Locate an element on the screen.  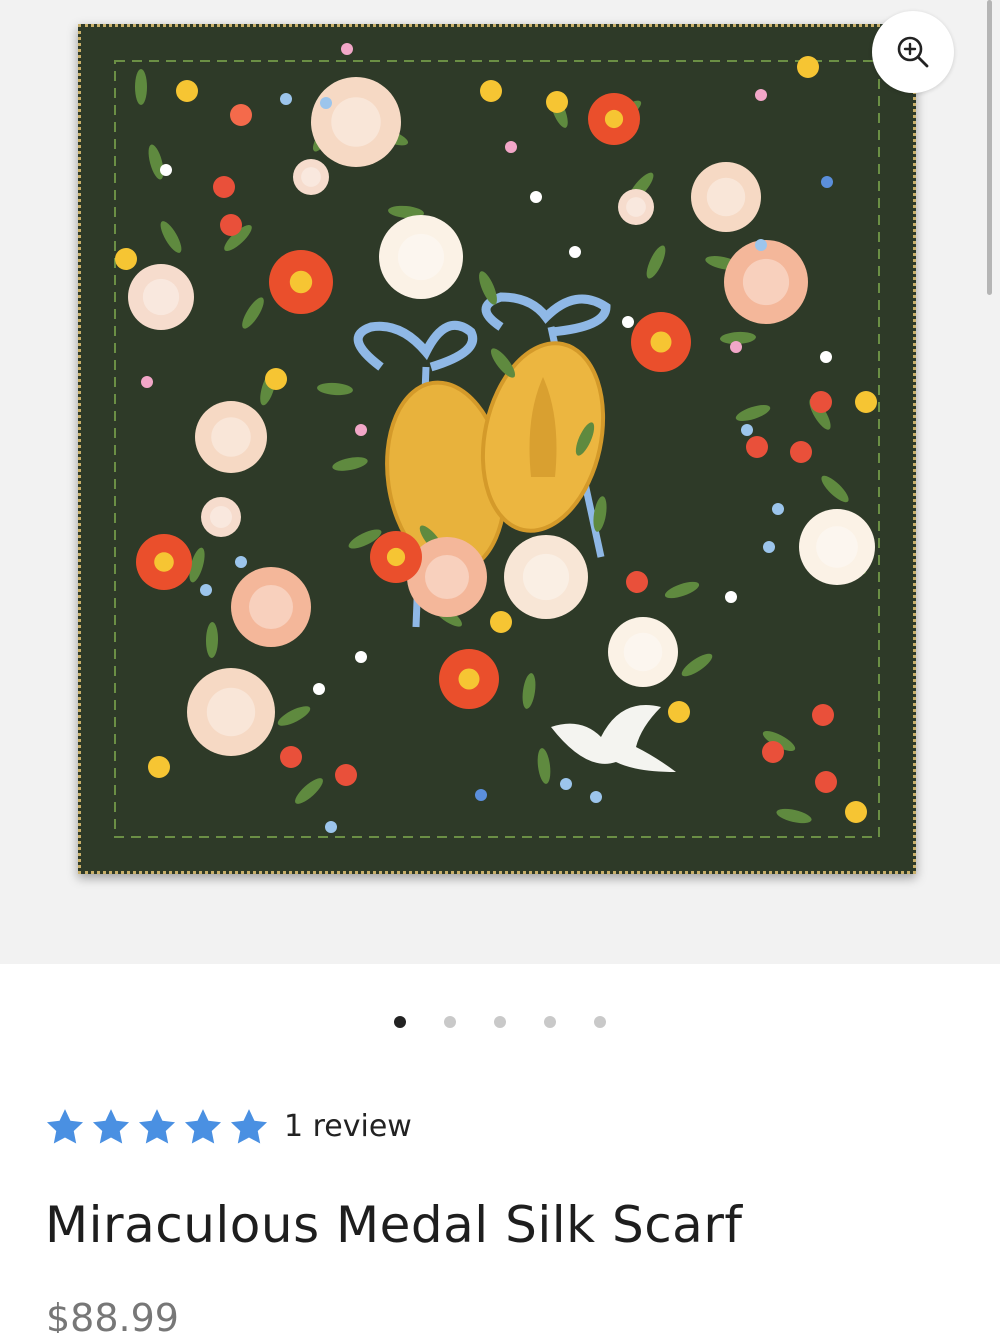
rating-stars is located at coordinates (157, 1127).